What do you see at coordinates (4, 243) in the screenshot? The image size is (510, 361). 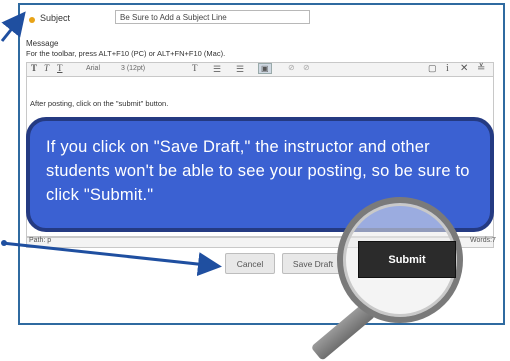 I see `cancel-arrow-tail-icon` at bounding box center [4, 243].